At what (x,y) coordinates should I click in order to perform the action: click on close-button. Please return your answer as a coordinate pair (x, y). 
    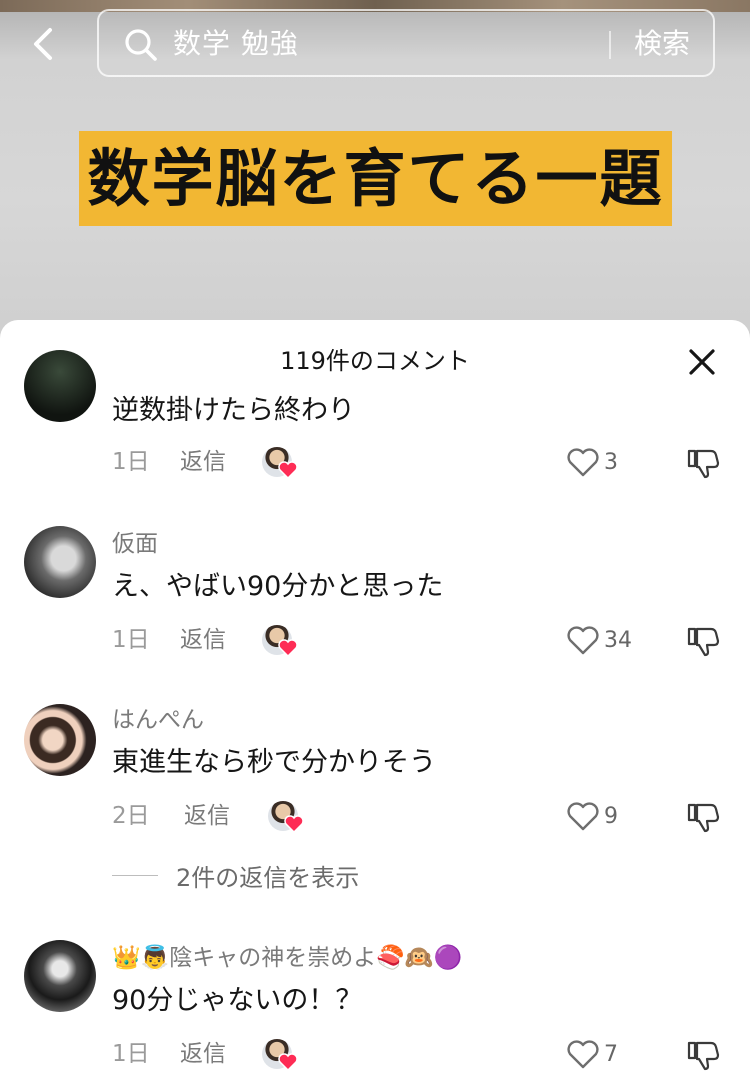
    Looking at the image, I should click on (702, 362).